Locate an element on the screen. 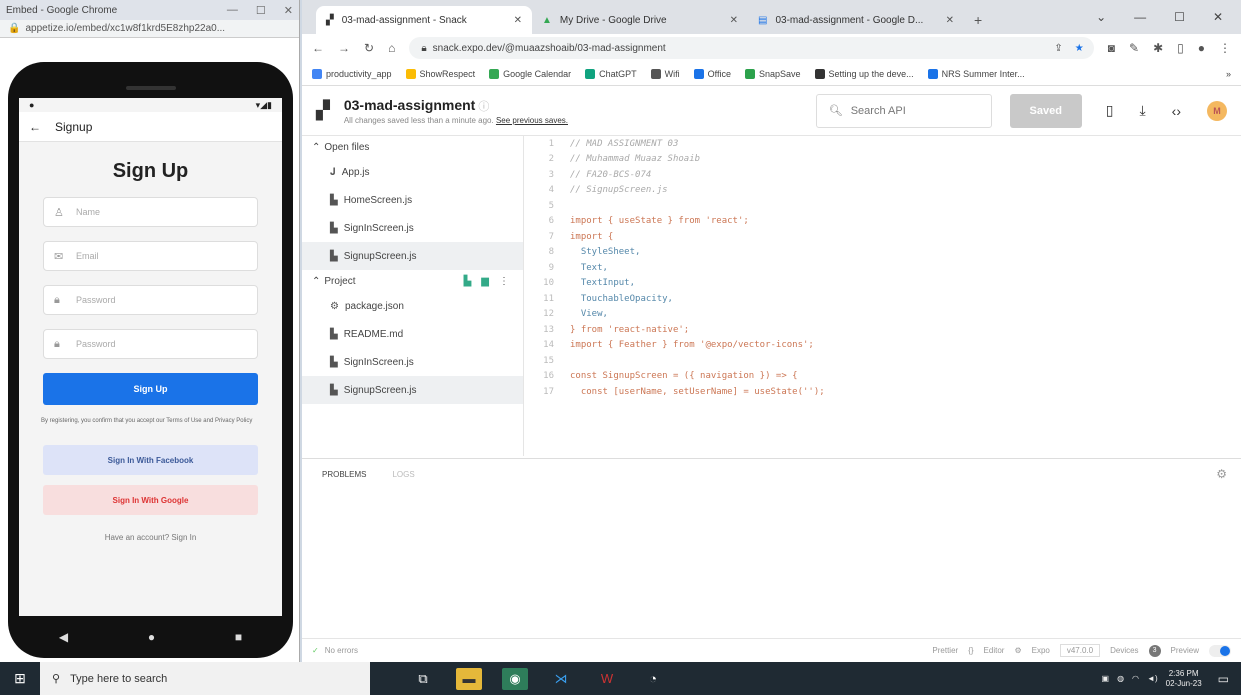 The width and height of the screenshot is (1241, 695). back-icon: ← is located at coordinates (318, 48).